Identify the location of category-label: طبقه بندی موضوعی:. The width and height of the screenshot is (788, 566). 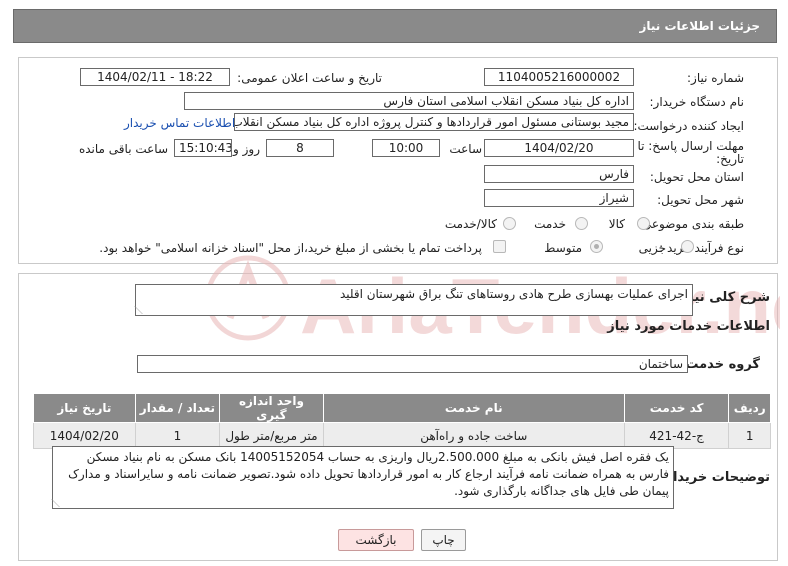
(690, 224).